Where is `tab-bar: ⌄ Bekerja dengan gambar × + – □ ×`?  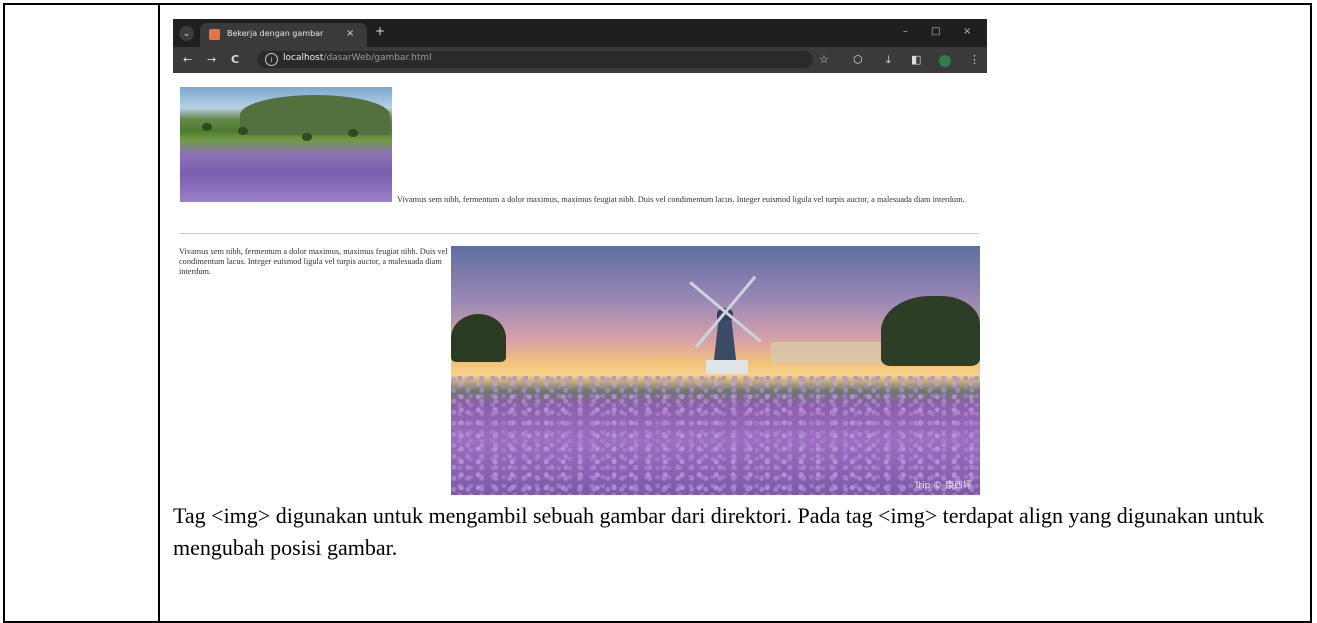
tab-bar: ⌄ Bekerja dengan gambar × + – □ × is located at coordinates (580, 33).